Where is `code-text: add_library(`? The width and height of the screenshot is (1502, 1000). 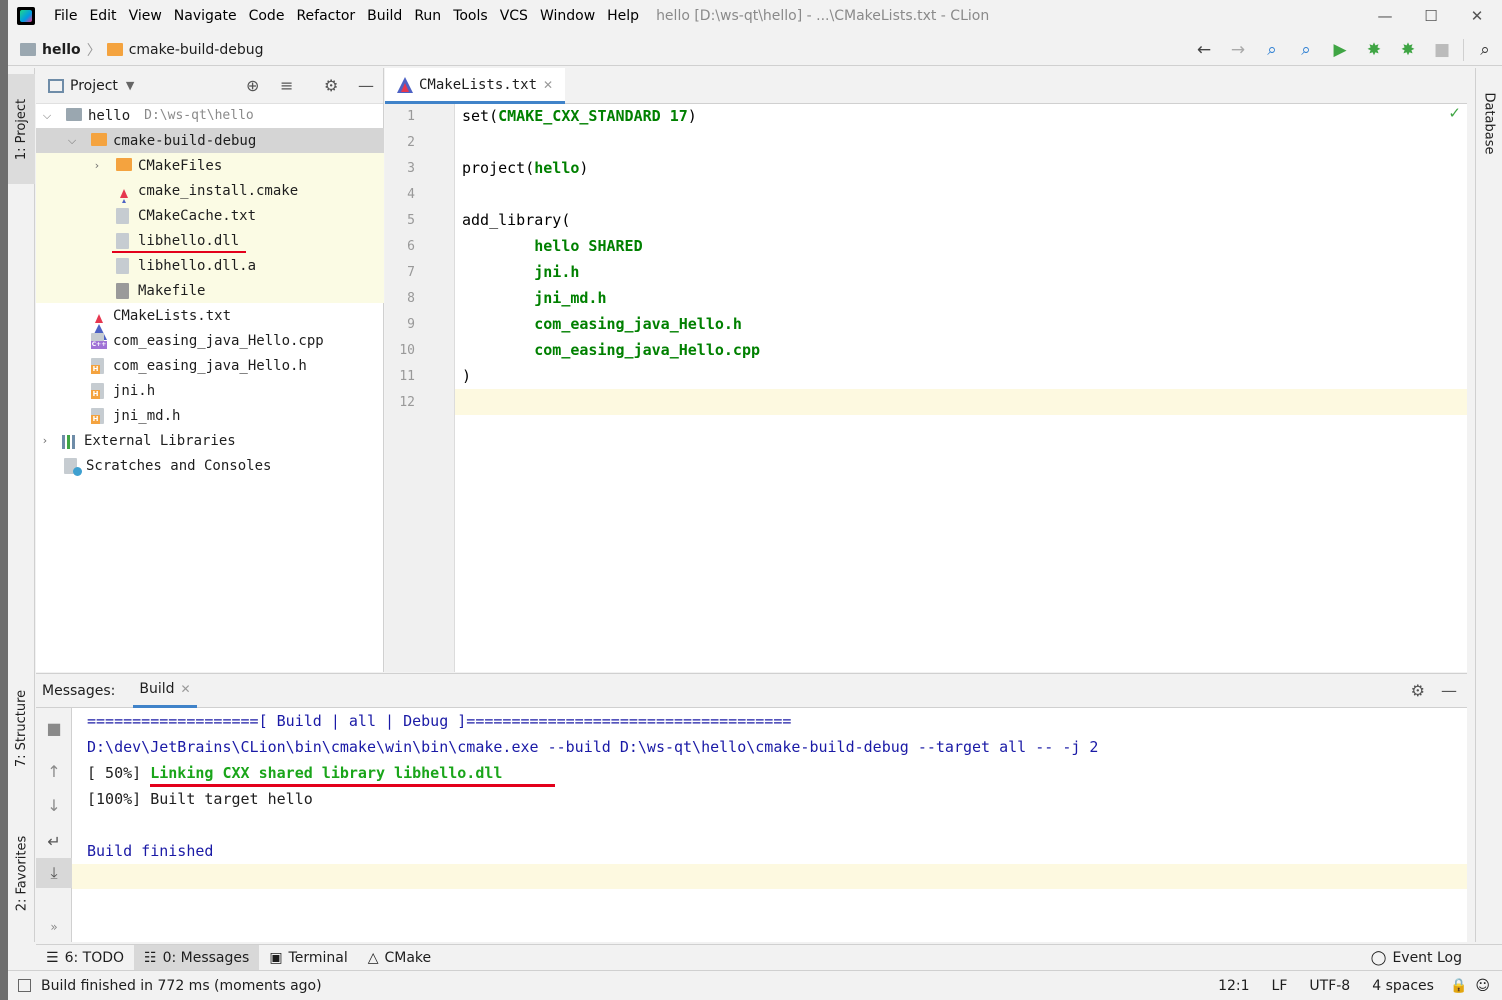
code-text: add_library( is located at coordinates (516, 220).